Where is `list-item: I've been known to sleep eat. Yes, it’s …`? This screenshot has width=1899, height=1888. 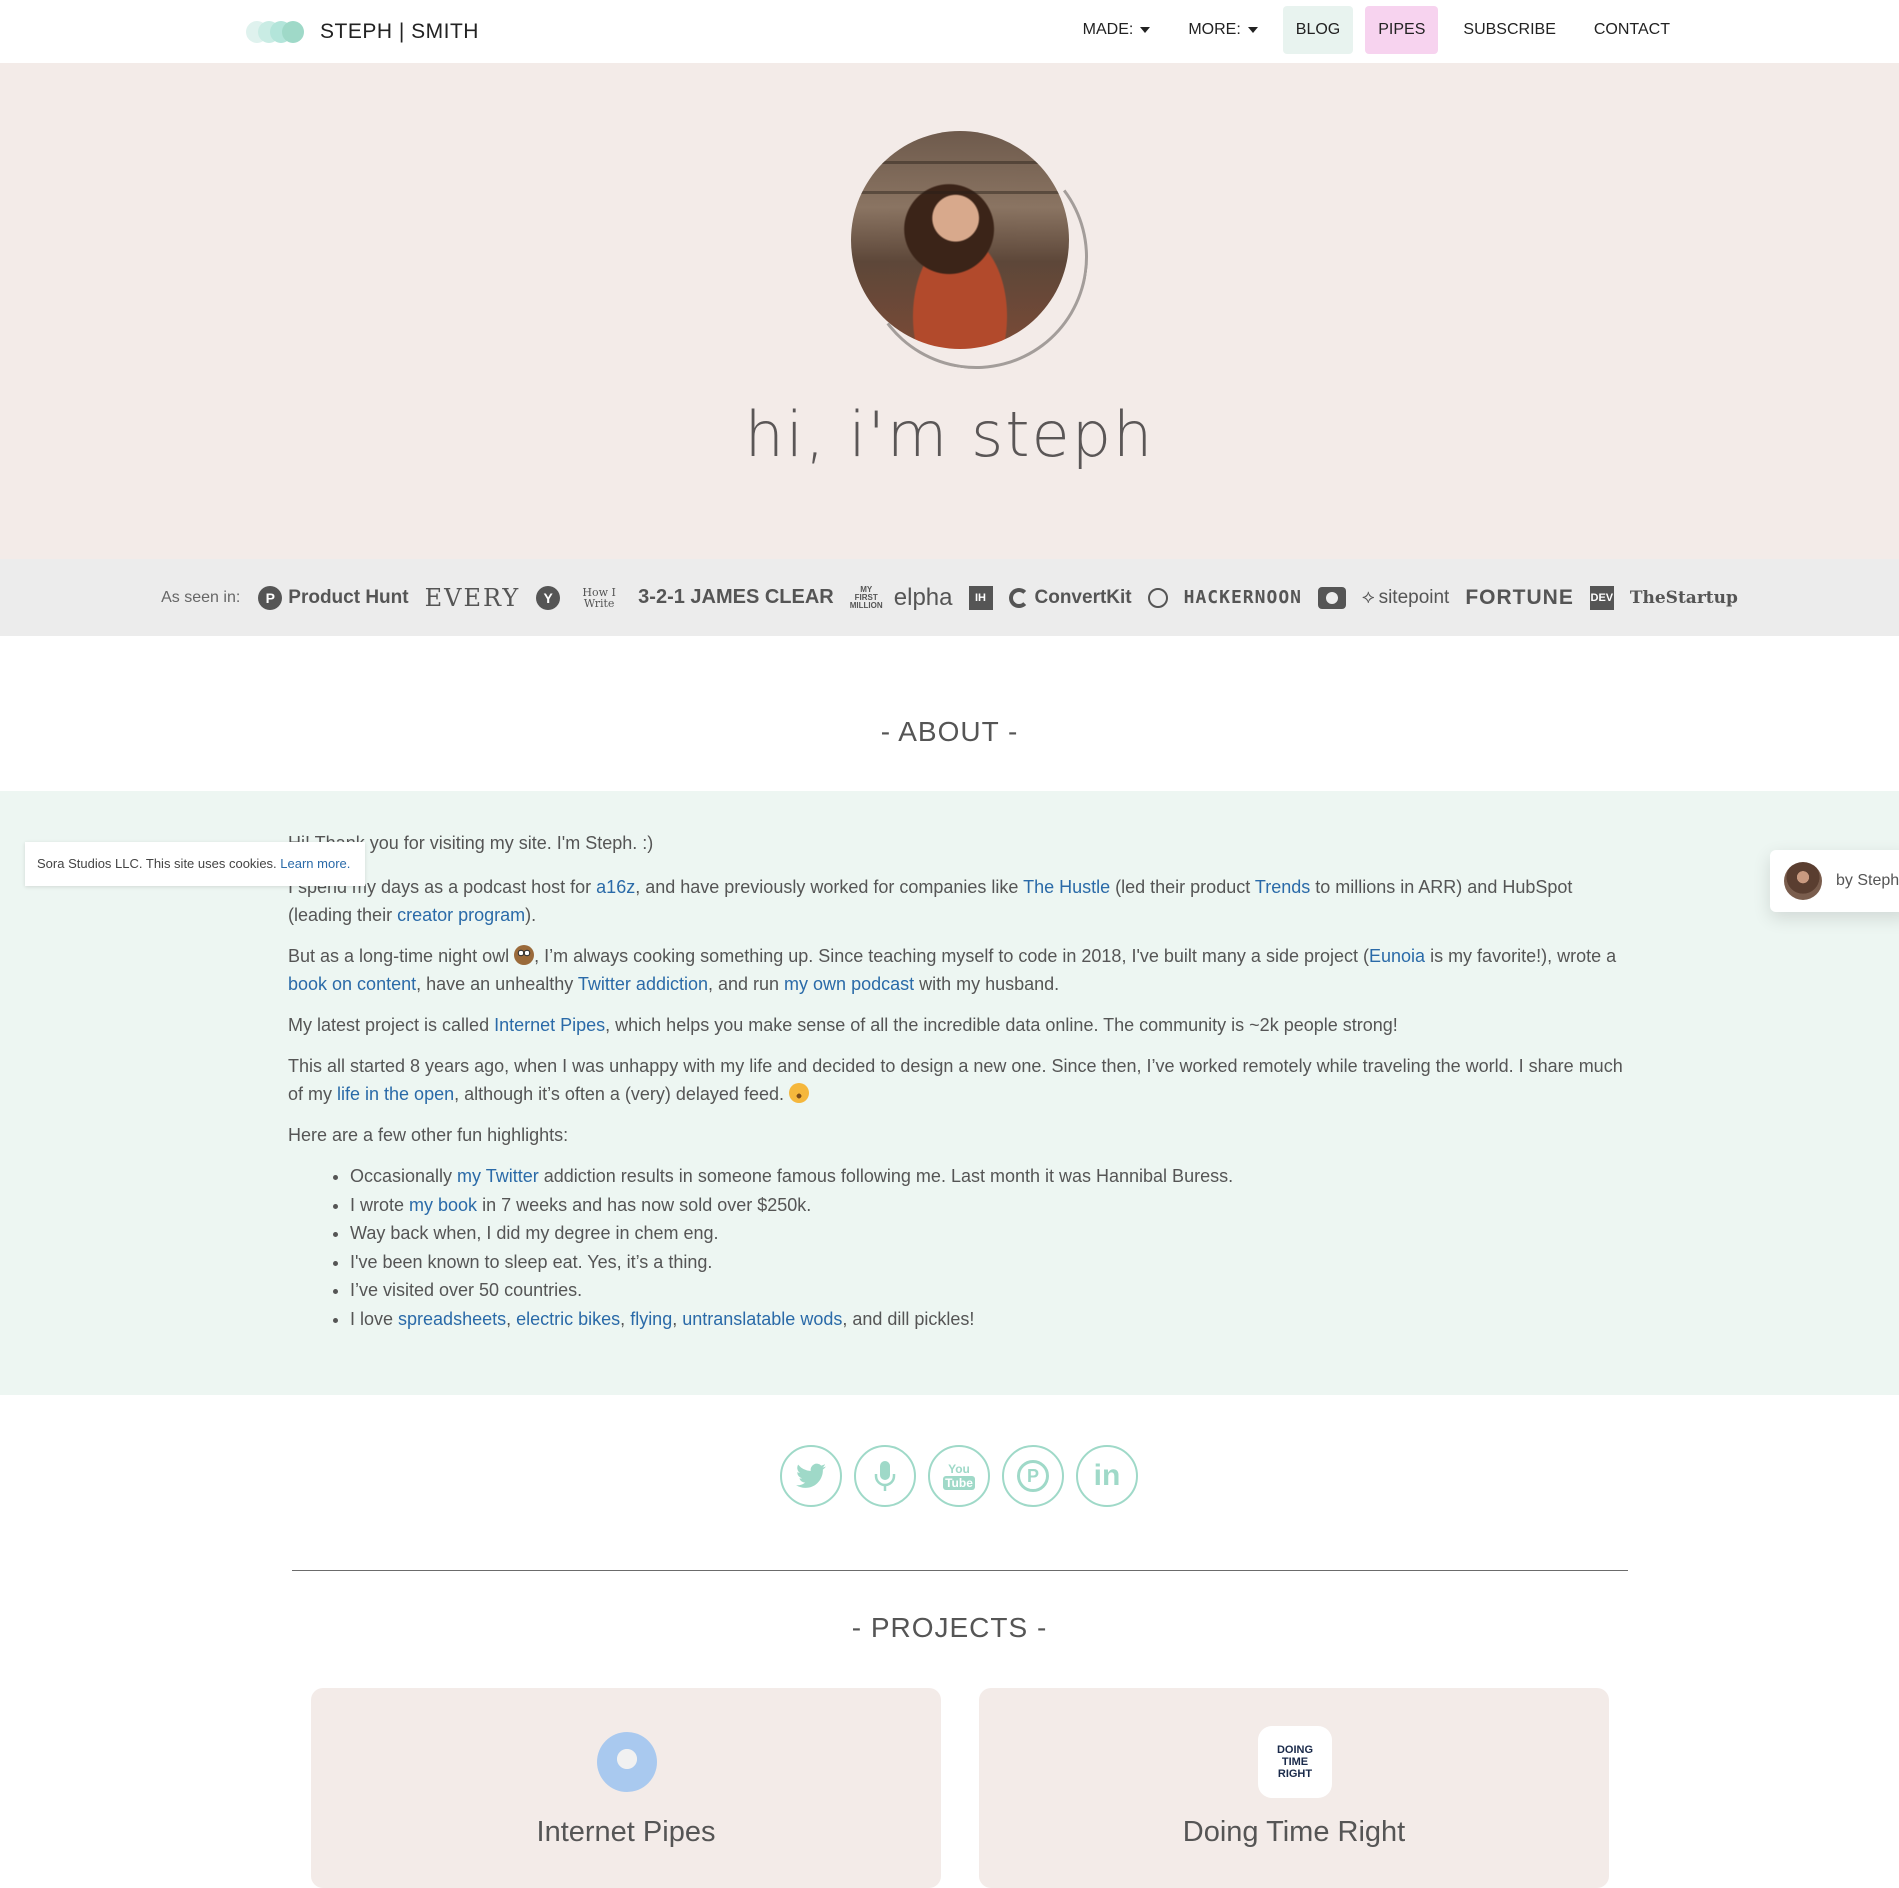 list-item: I've been known to sleep eat. Yes, it’s … is located at coordinates (991, 1262).